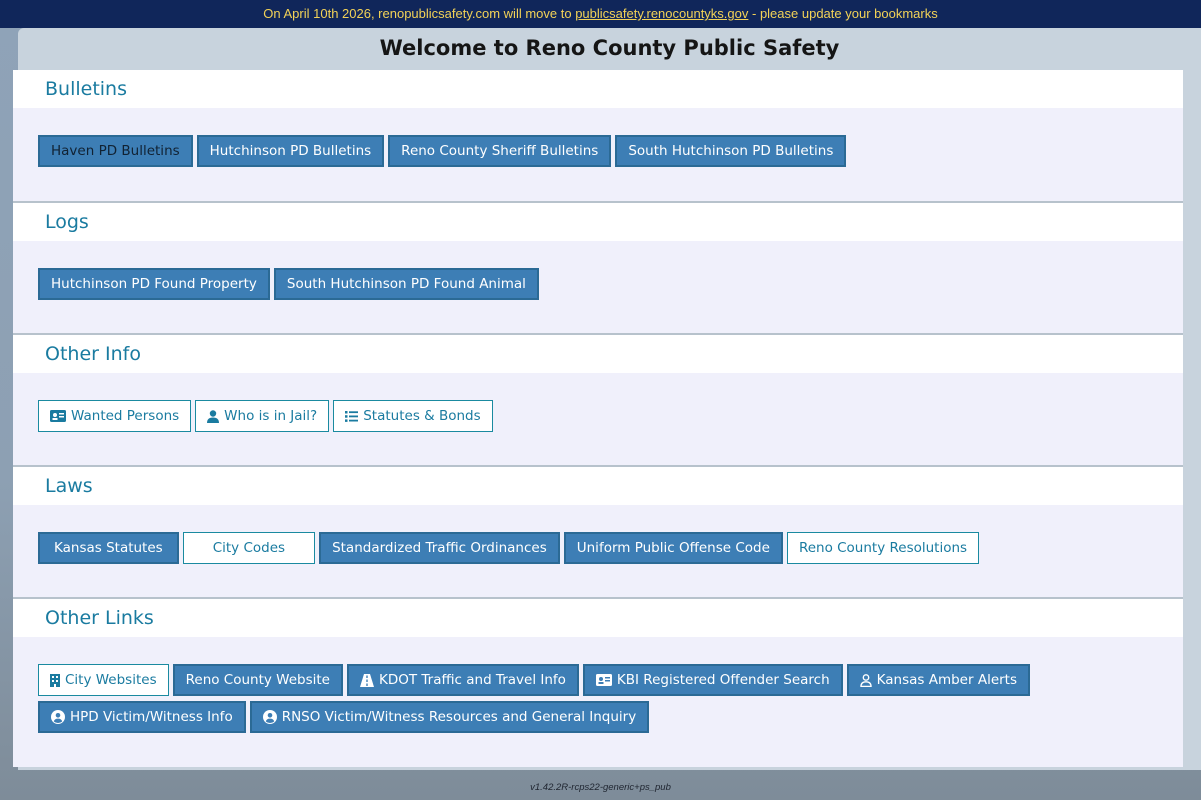 The image size is (1201, 800). Describe the element at coordinates (598, 222) in the screenshot. I see `section-title-logs: Logs` at that location.